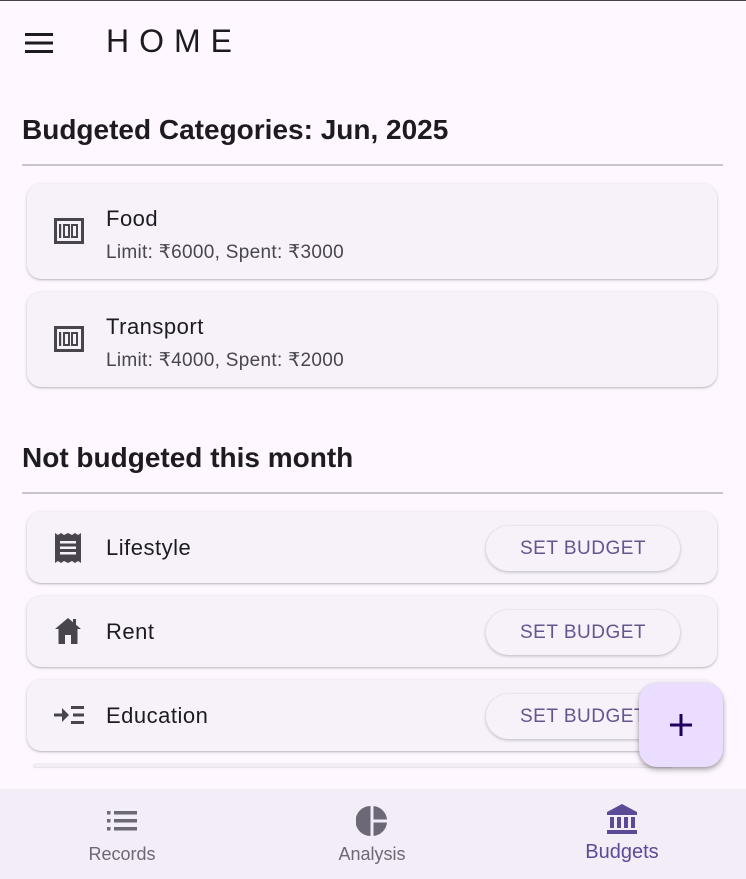  What do you see at coordinates (188, 457) in the screenshot?
I see `not-budgeted-section-title: Not budgeted this month` at bounding box center [188, 457].